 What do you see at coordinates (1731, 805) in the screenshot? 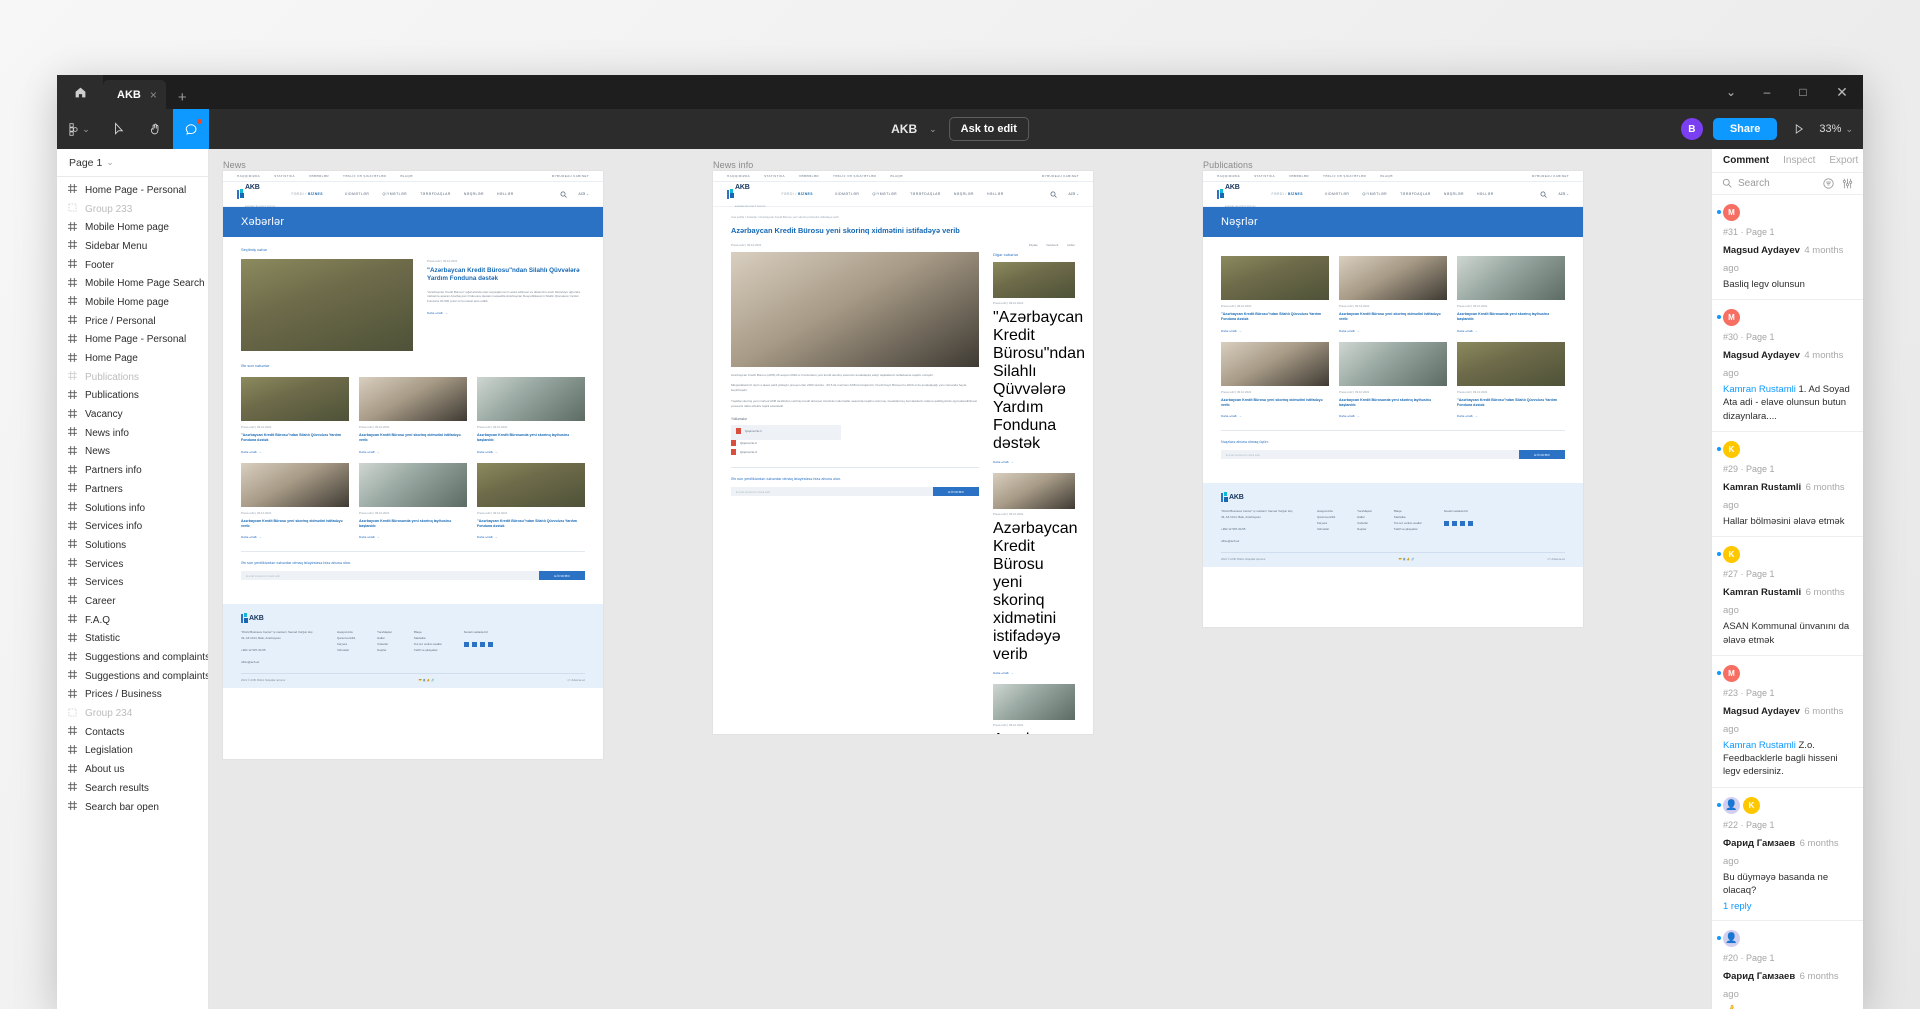
I see `avatar: 👤` at bounding box center [1731, 805].